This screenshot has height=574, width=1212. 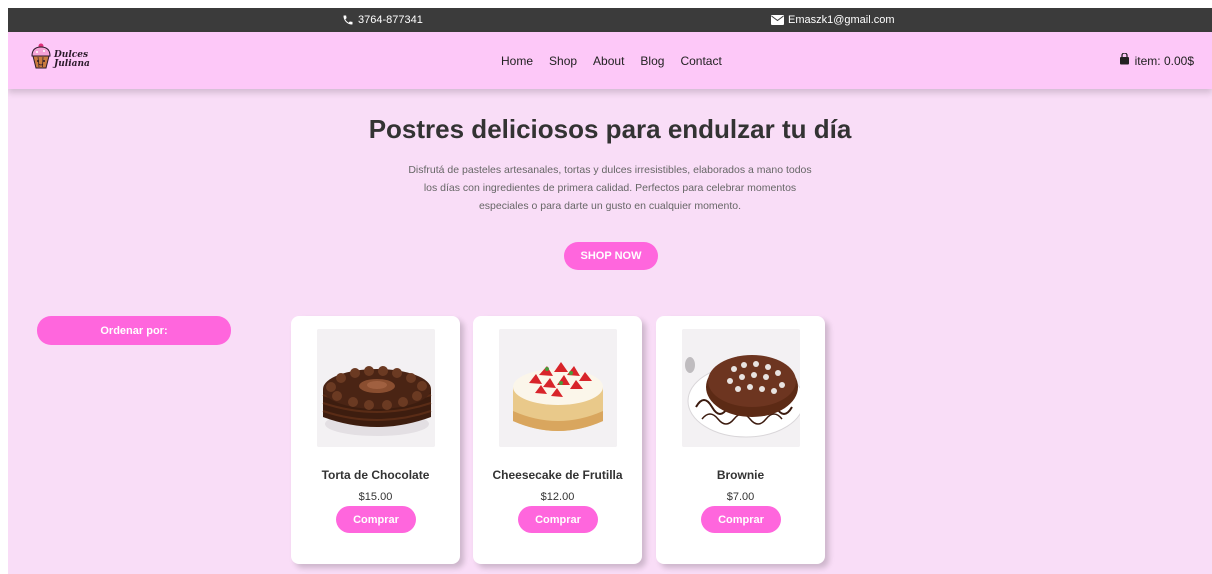 What do you see at coordinates (375, 497) in the screenshot?
I see `product-price: $15.00` at bounding box center [375, 497].